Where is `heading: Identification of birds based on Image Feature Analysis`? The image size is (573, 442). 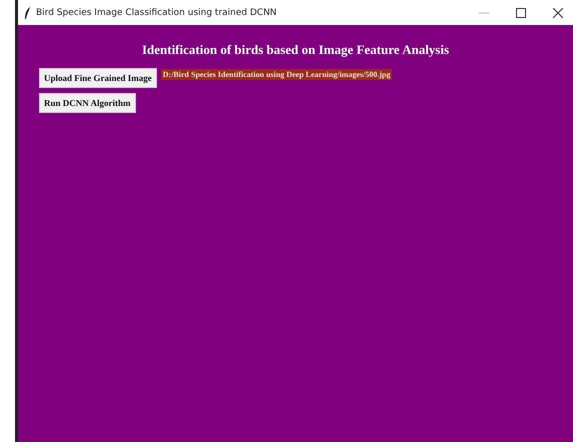 heading: Identification of birds based on Image Feature Analysis is located at coordinates (295, 50).